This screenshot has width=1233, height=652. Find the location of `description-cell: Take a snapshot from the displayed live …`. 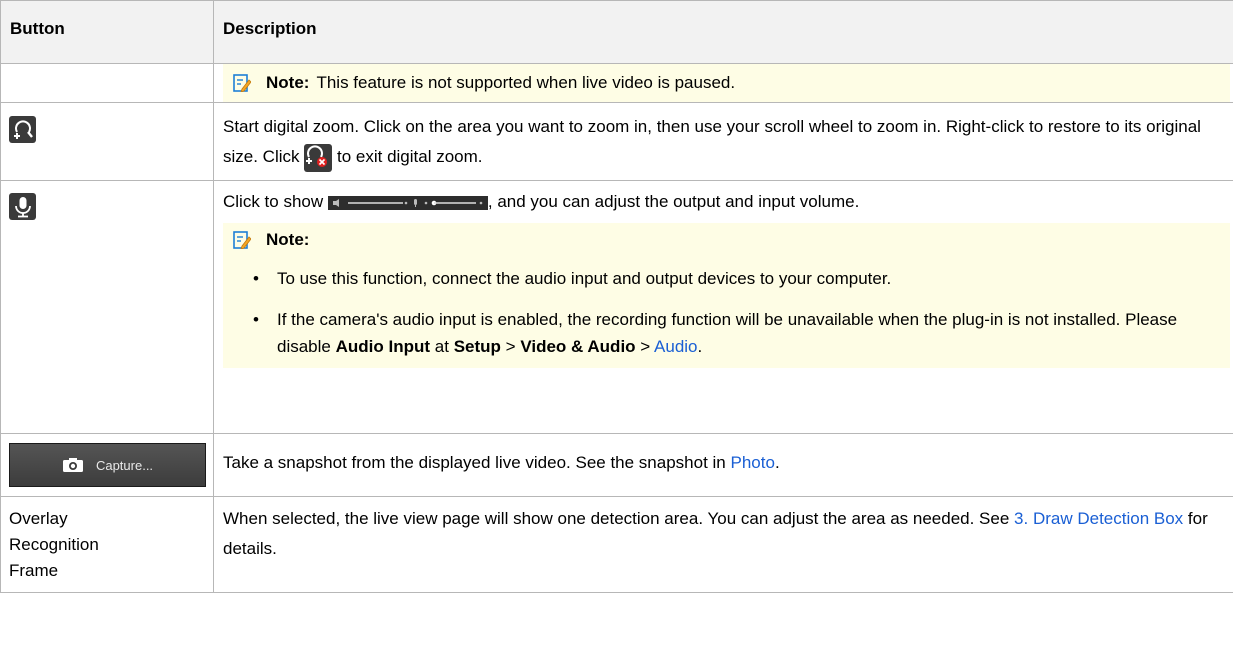

description-cell: Take a snapshot from the displayed live … is located at coordinates (723, 465).